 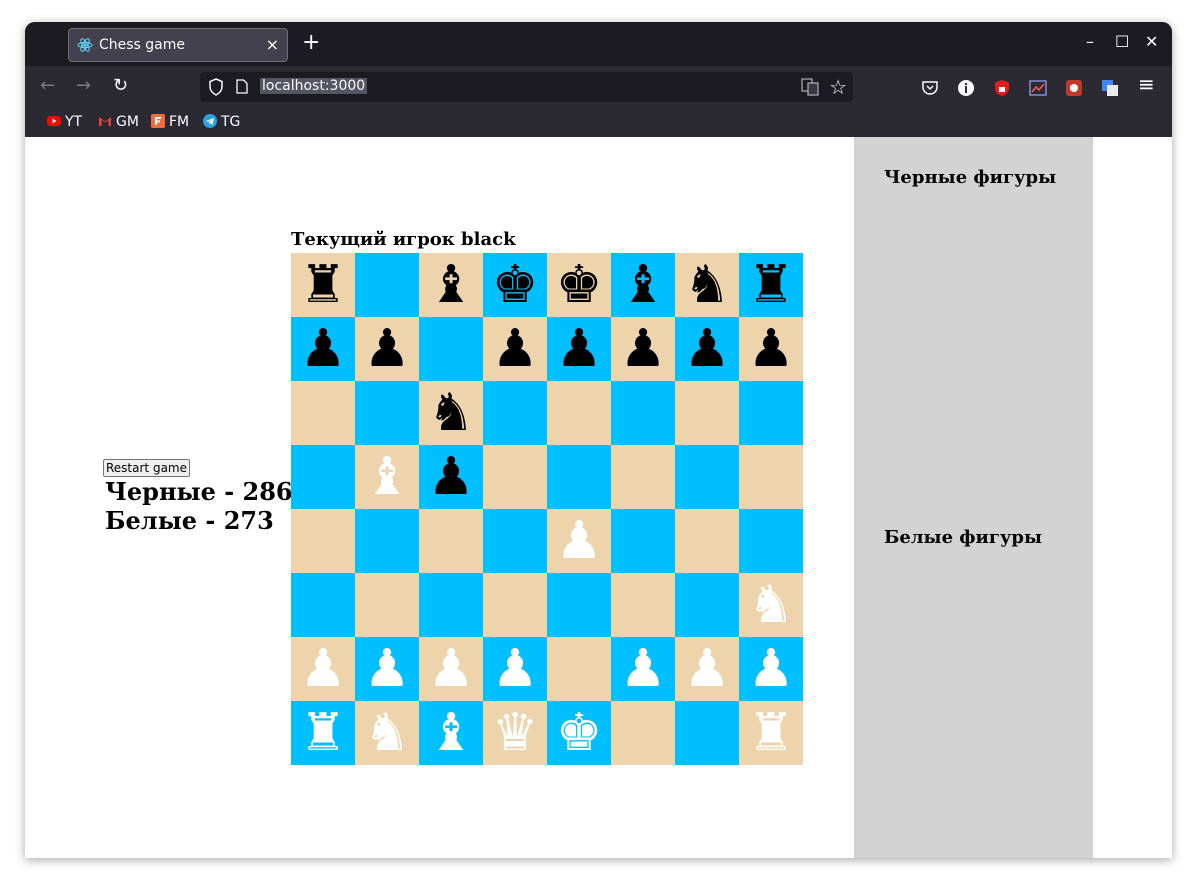 I want to click on bookmark-star-icon: ☆, so click(x=838, y=87).